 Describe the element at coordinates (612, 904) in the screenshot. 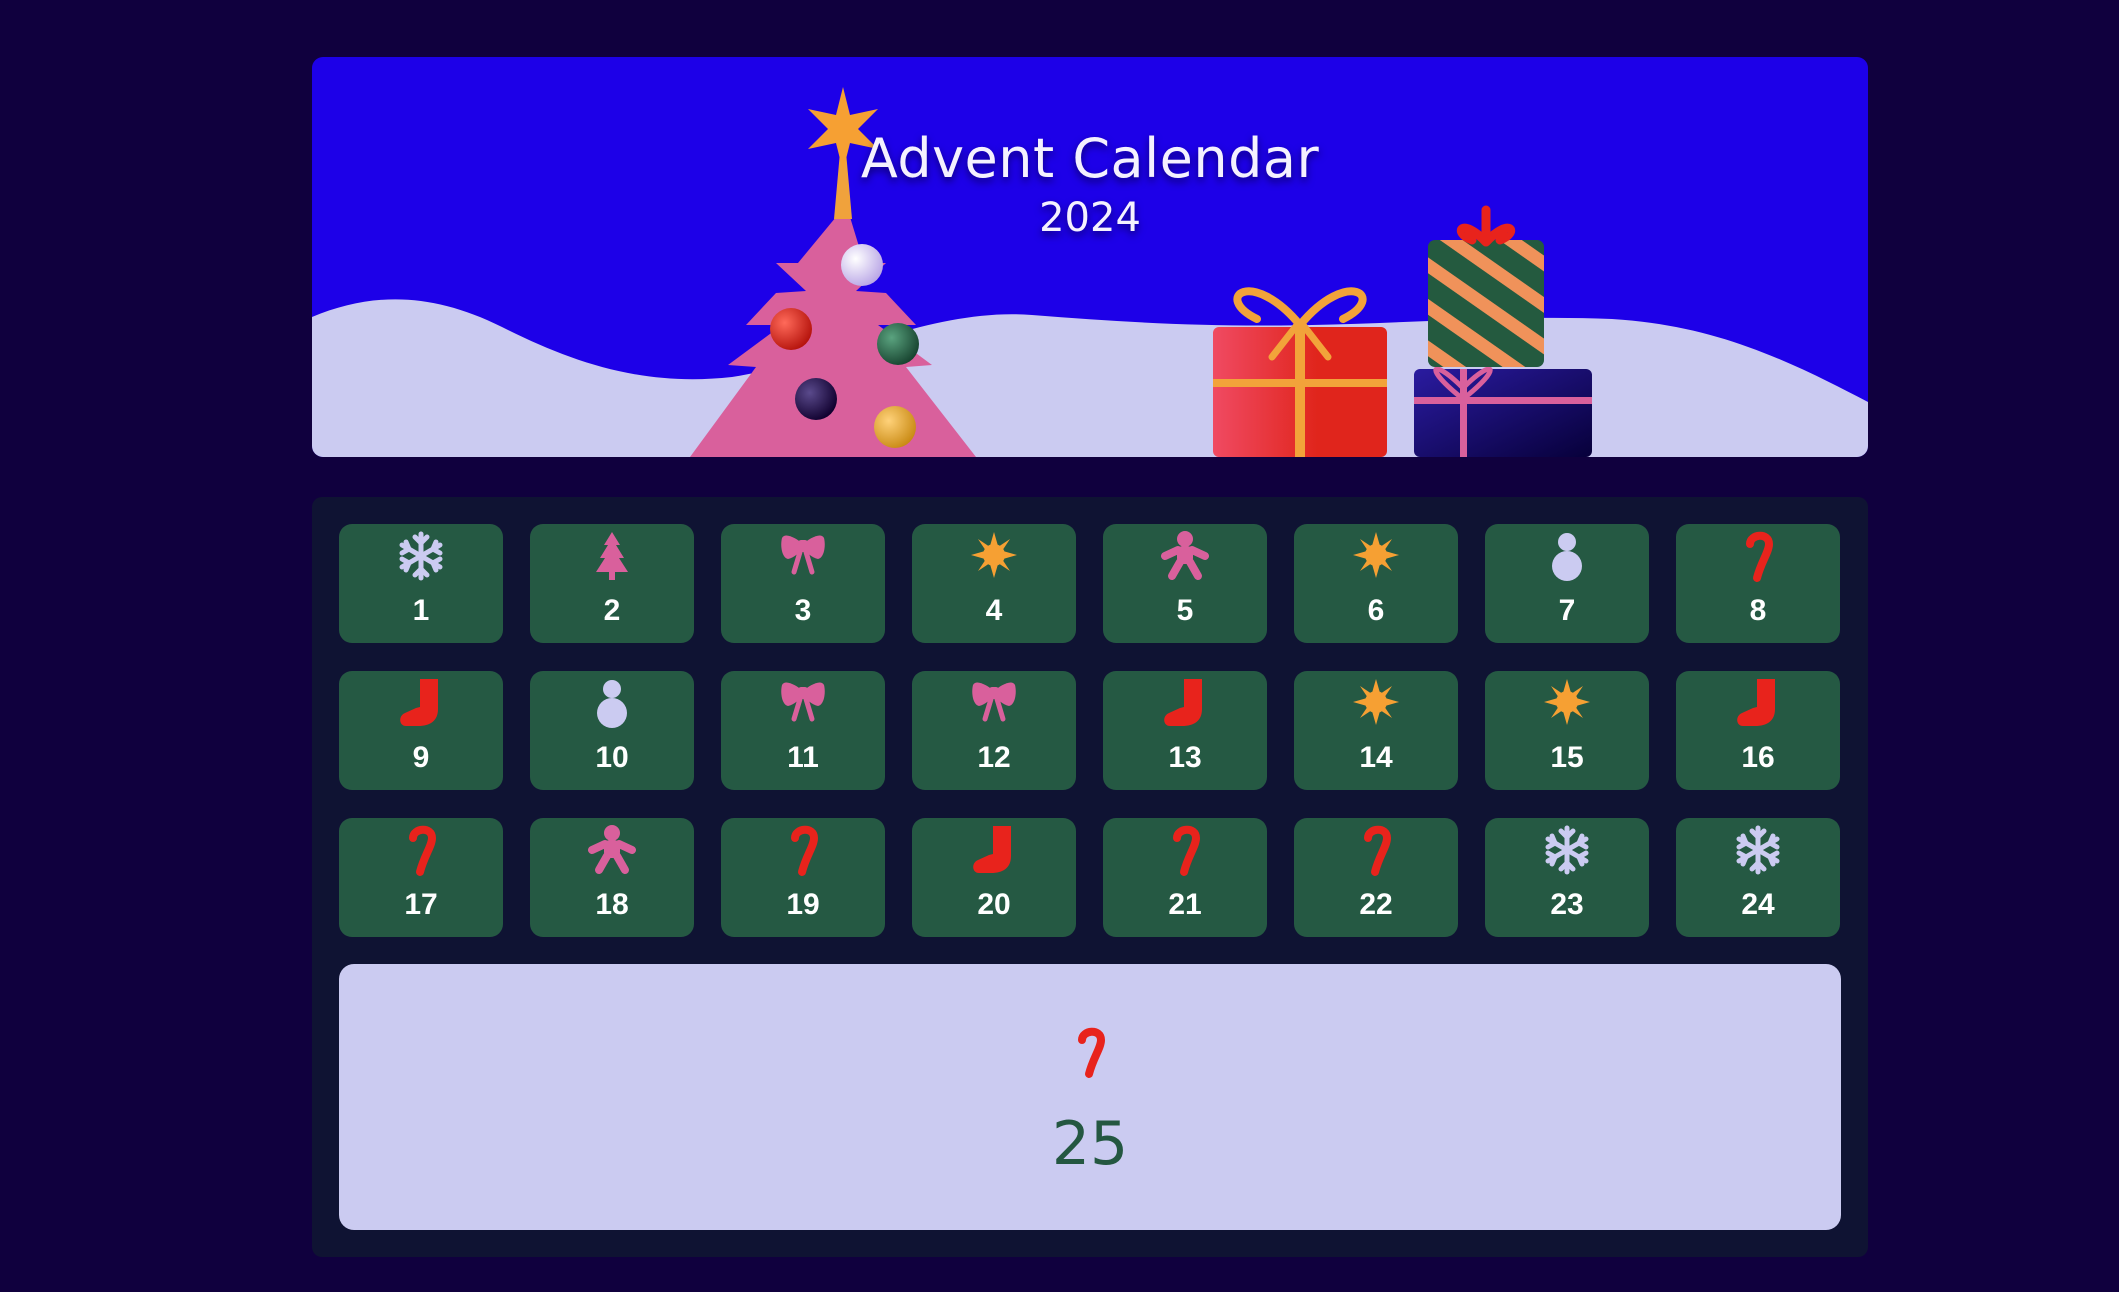

I see `door-number: 18` at that location.